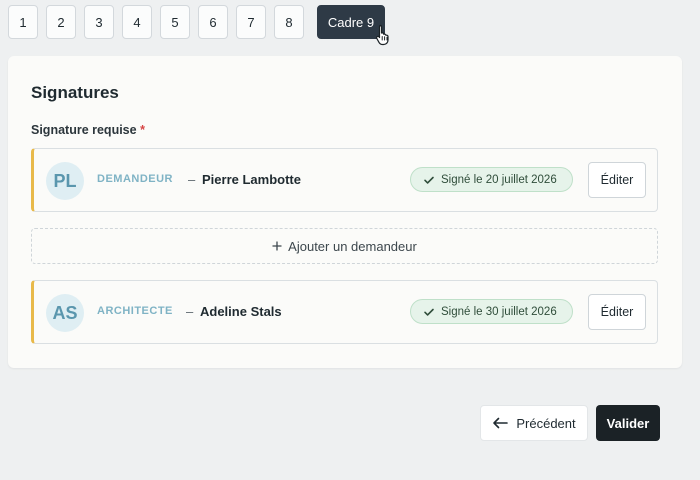 The height and width of the screenshot is (480, 700). What do you see at coordinates (251, 22) in the screenshot?
I see `step-7-button: 7` at bounding box center [251, 22].